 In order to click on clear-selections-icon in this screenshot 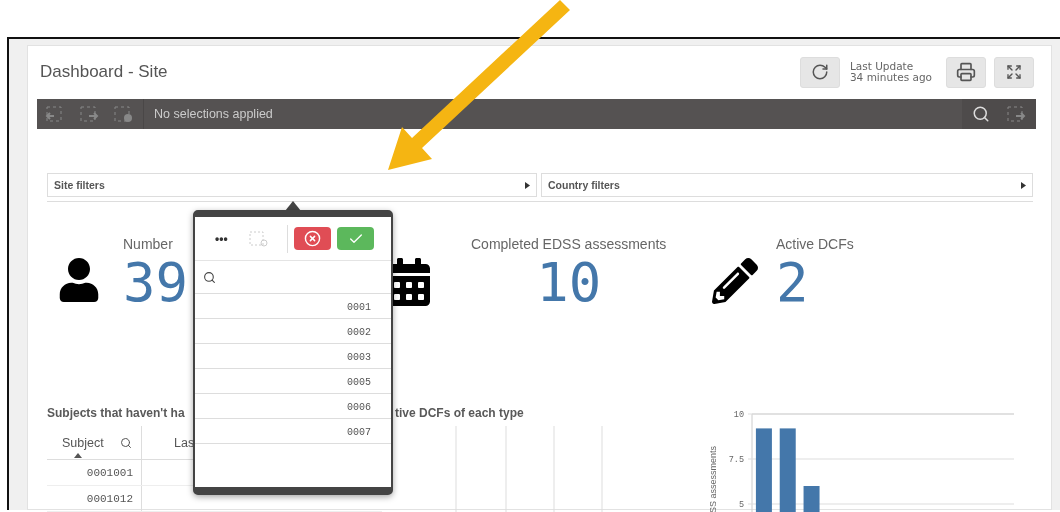, I will do `click(123, 114)`.